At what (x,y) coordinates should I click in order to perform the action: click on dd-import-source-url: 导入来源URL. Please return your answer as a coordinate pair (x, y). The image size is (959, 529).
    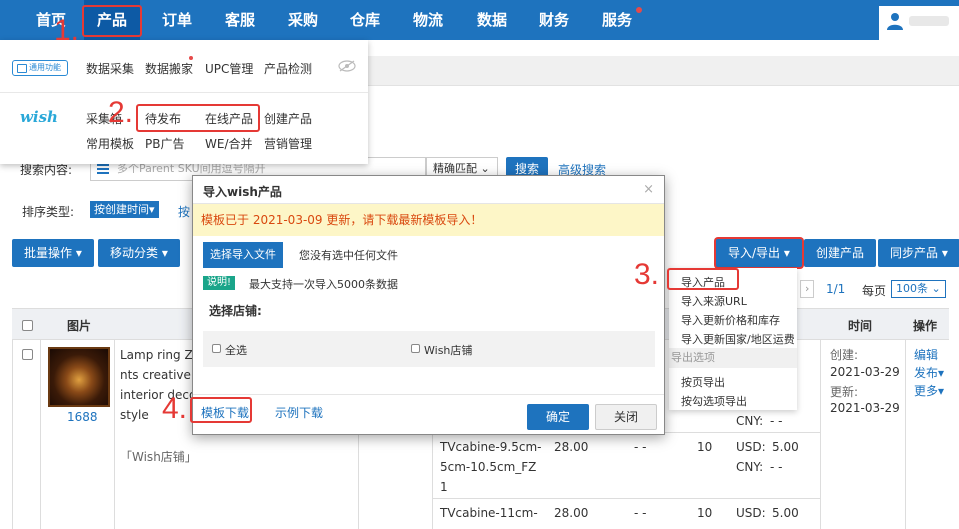
    Looking at the image, I should click on (714, 301).